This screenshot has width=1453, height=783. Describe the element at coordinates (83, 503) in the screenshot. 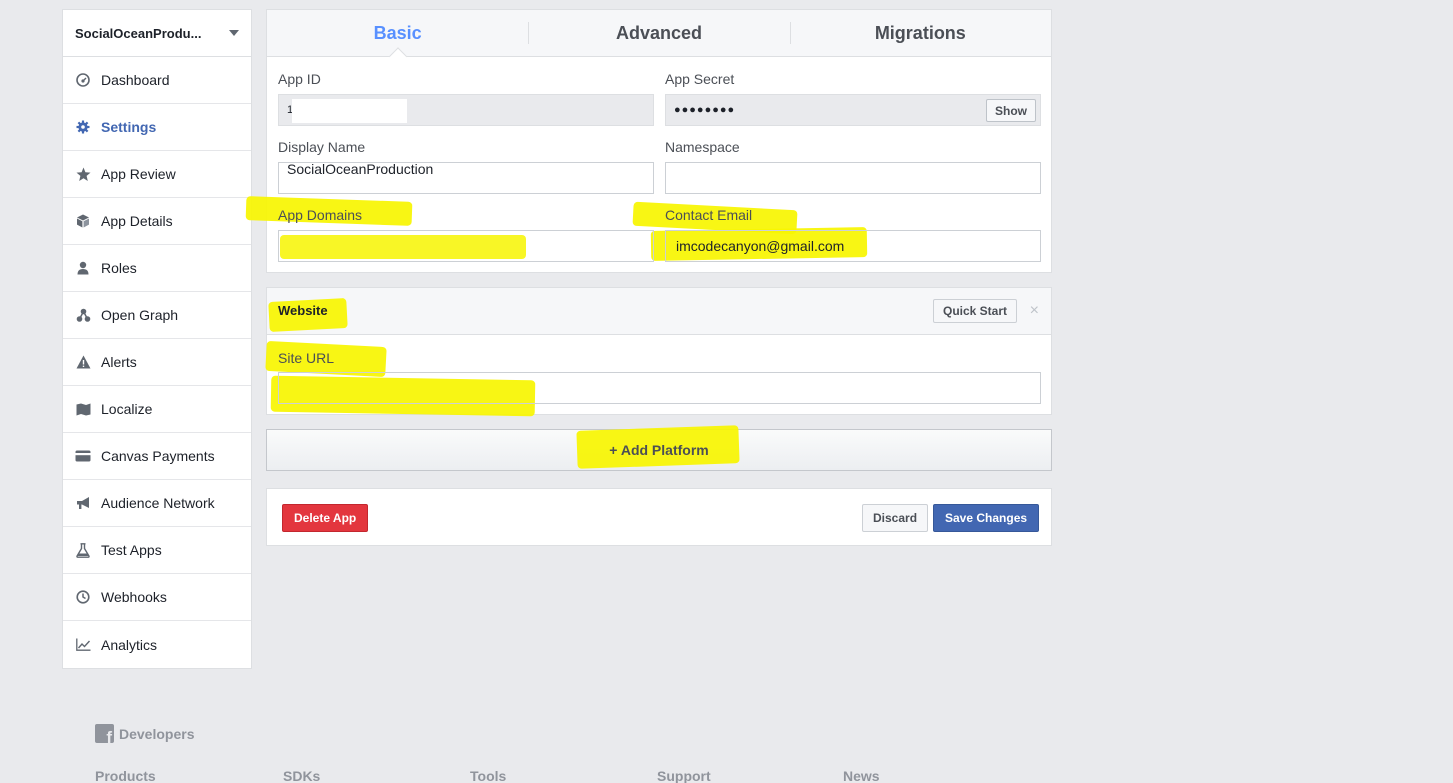

I see `megaphone-icon` at that location.